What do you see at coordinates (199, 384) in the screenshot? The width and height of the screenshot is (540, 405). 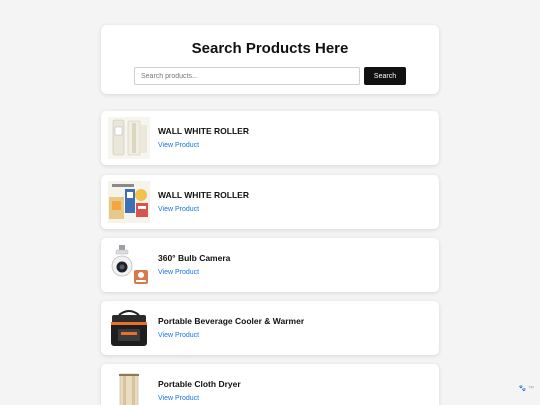 I see `product-name: Portable Cloth Dryer` at bounding box center [199, 384].